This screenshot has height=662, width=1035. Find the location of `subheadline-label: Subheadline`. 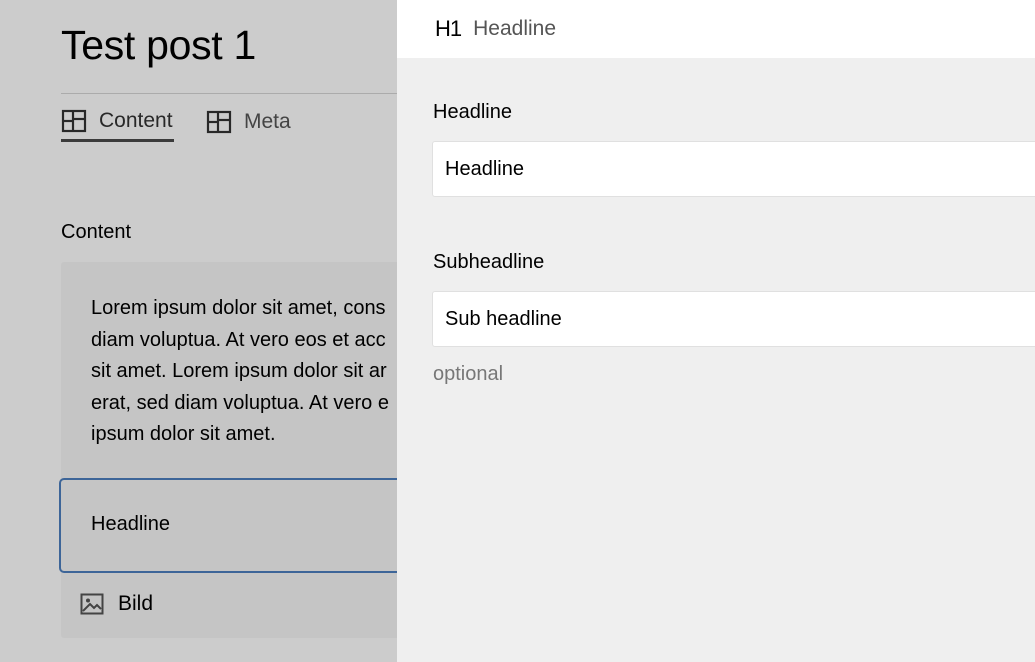

subheadline-label: Subheadline is located at coordinates (489, 262).